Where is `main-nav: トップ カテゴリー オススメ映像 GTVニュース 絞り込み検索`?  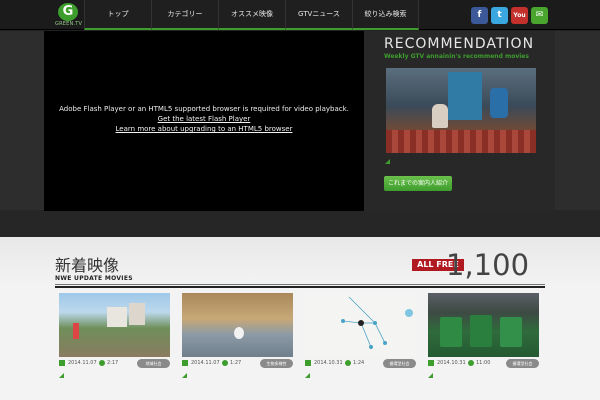
main-nav: トップ カテゴリー オススメ映像 GTVニュース 絞り込み検索 is located at coordinates (251, 15).